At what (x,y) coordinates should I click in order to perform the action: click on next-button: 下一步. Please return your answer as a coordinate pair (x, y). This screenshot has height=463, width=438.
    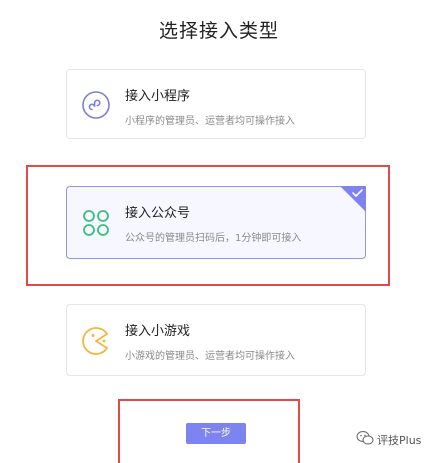
    Looking at the image, I should click on (216, 433).